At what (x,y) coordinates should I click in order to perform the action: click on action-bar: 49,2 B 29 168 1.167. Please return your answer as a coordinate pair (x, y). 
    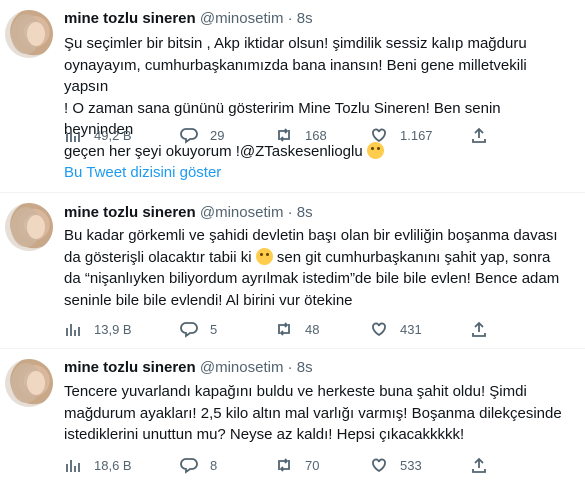
    Looking at the image, I should click on (321, 135).